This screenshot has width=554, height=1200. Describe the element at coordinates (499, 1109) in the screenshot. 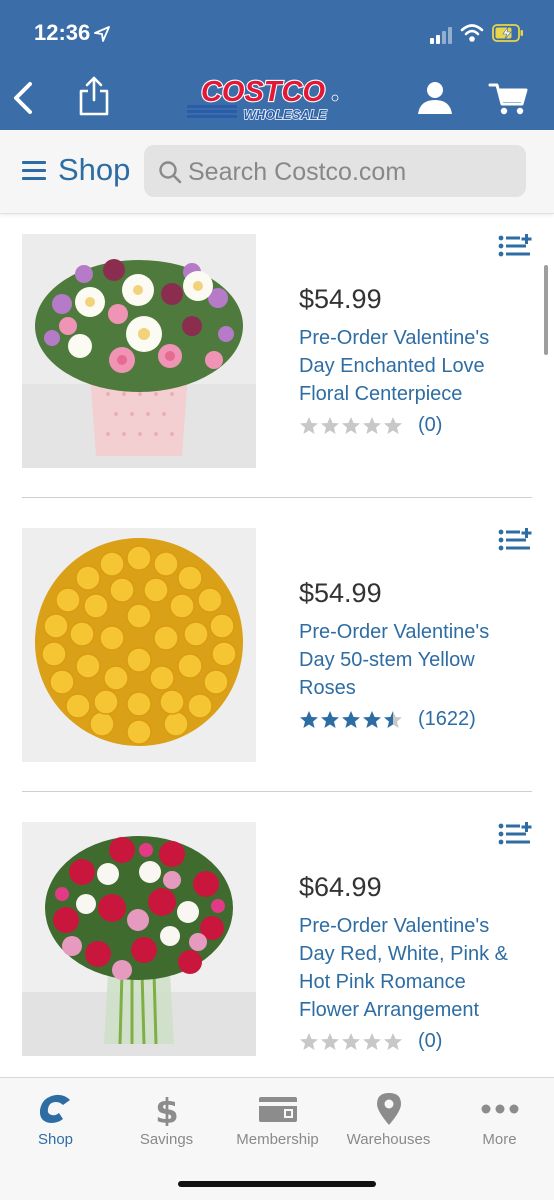

I see `more-dots-icon` at that location.